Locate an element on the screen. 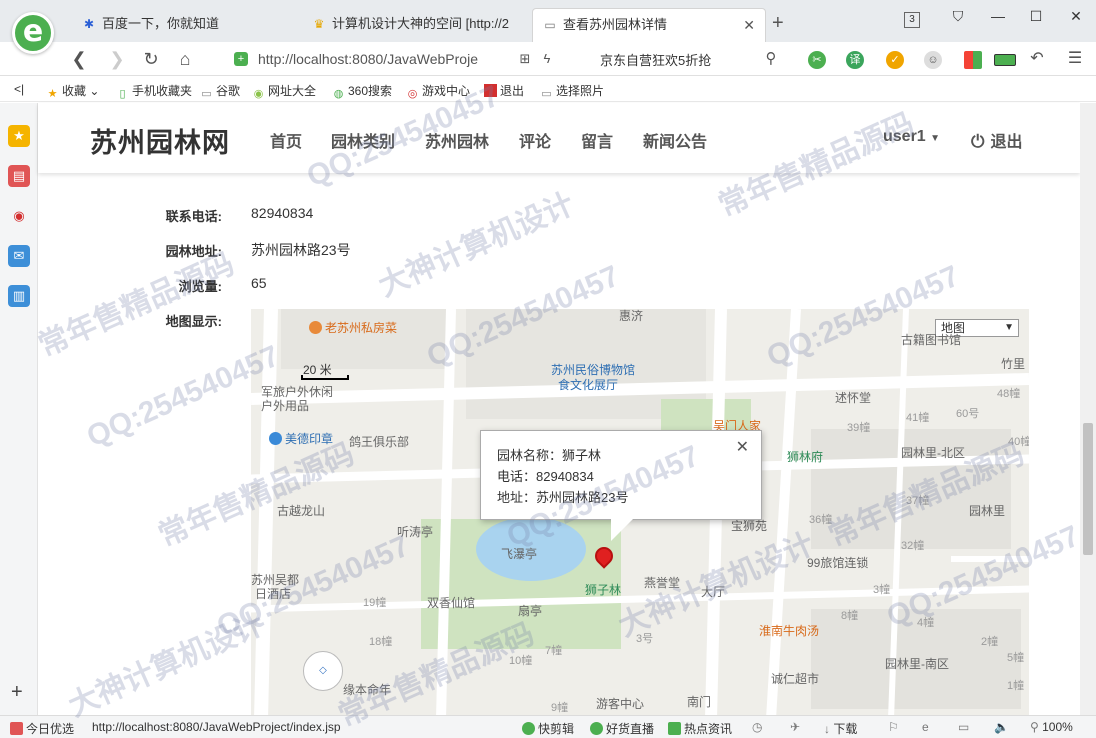  bookmark-360: ◍ 360搜索 is located at coordinates (362, 91).